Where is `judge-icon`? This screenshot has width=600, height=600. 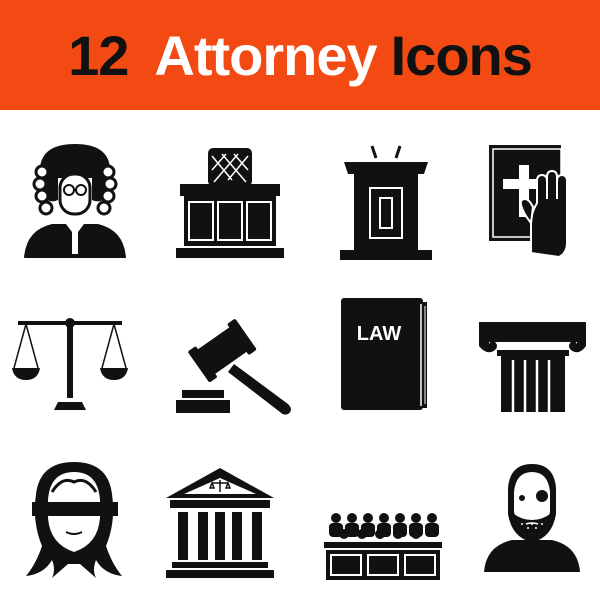
judge-icon is located at coordinates (75, 200).